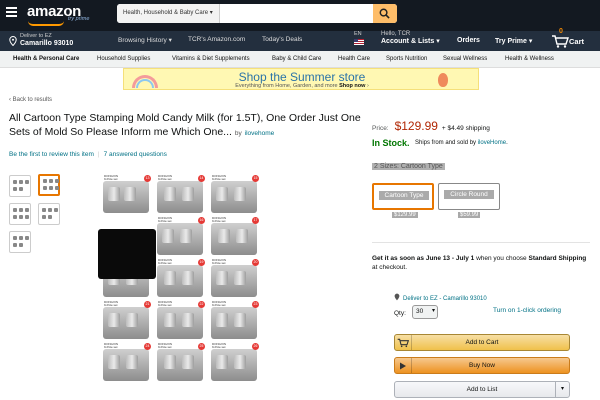 This screenshot has height=400, width=600. I want to click on try-prime-sublogo: try prime, so click(79, 19).